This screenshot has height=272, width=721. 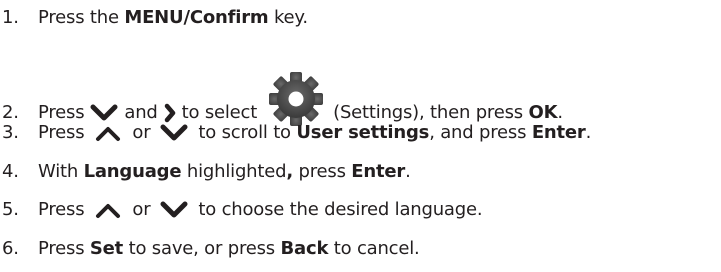 What do you see at coordinates (289, 171) in the screenshot?
I see `step-text-comma: ,` at bounding box center [289, 171].